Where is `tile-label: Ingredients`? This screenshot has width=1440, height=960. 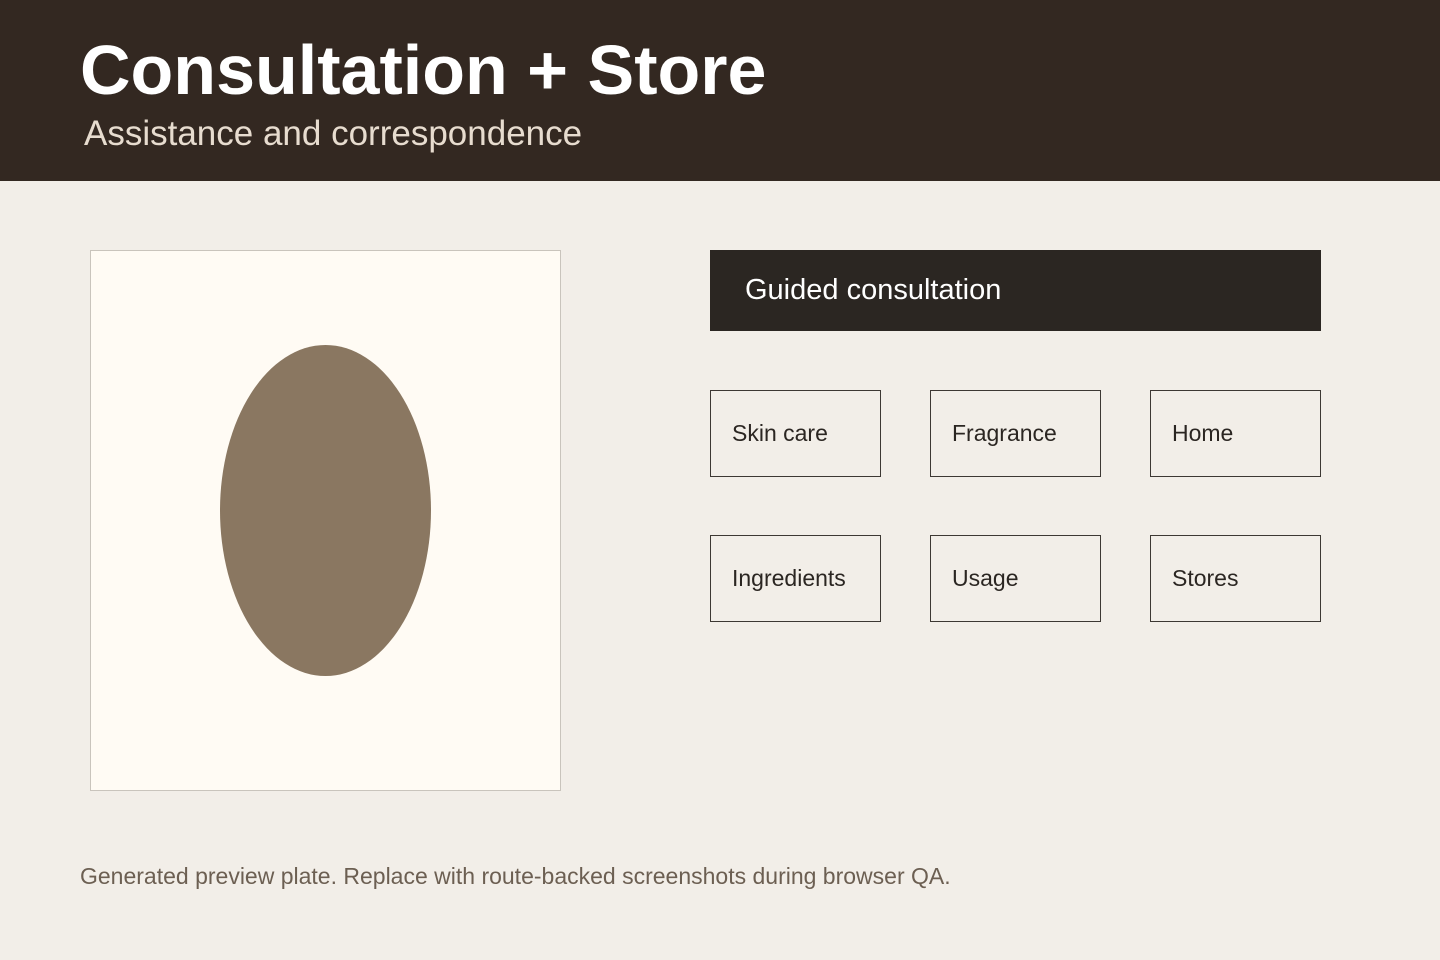 tile-label: Ingredients is located at coordinates (789, 578).